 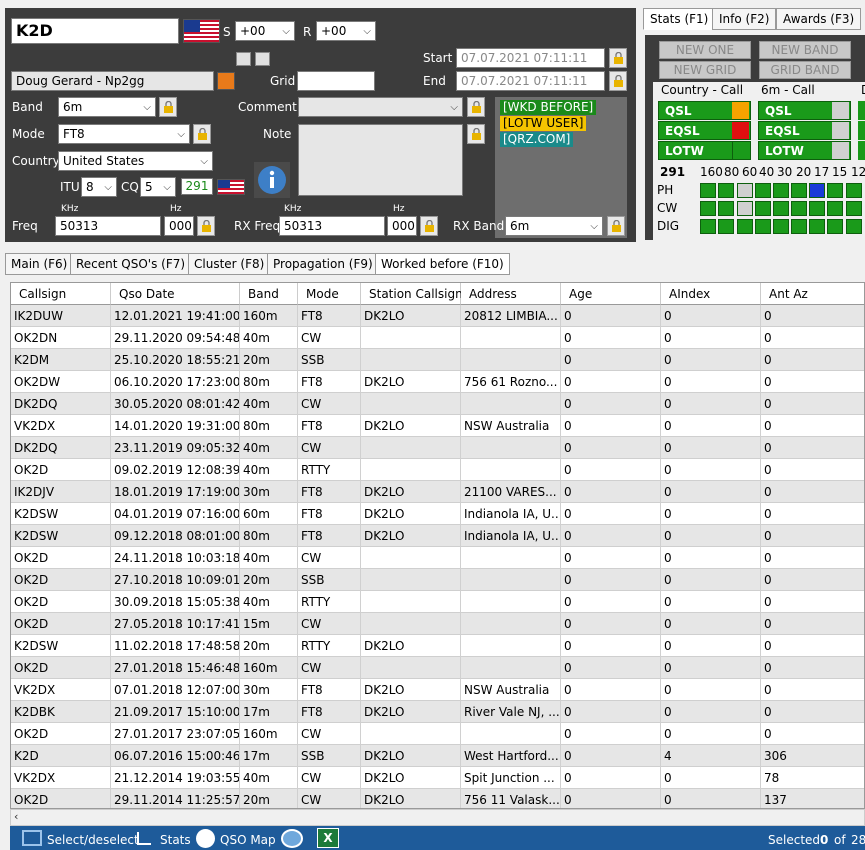 I want to click on note-textarea, so click(x=380, y=160).